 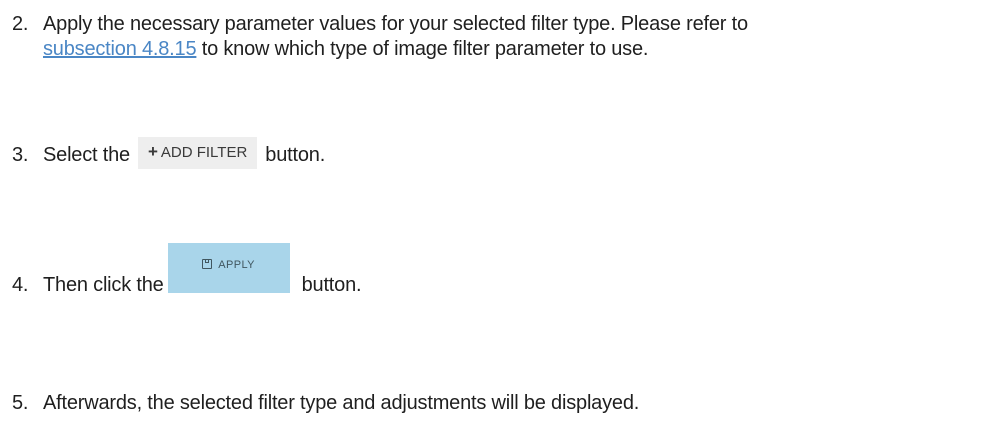 What do you see at coordinates (295, 155) in the screenshot?
I see `step-3-after: button.` at bounding box center [295, 155].